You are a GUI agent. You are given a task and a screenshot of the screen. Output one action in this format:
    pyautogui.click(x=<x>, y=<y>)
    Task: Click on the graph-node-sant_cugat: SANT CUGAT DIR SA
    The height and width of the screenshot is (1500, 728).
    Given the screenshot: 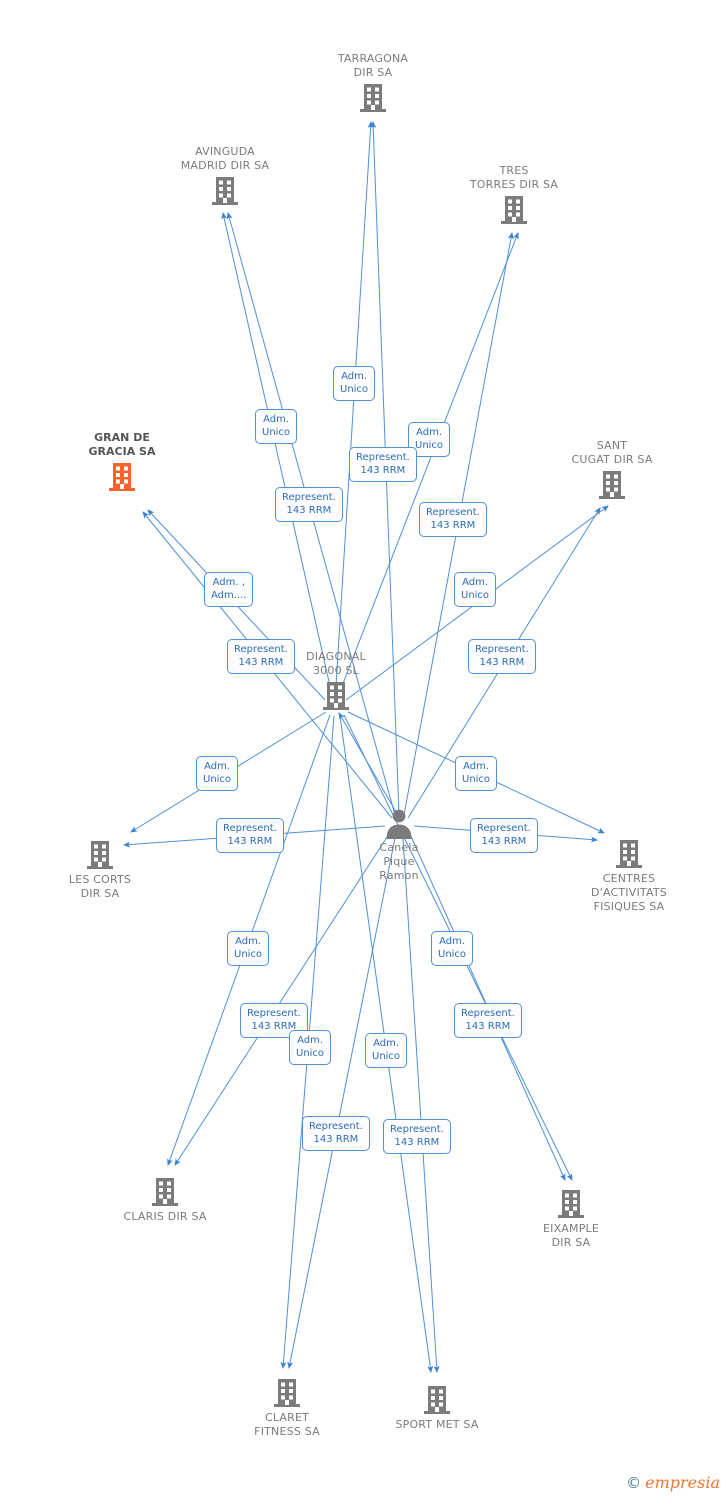 What is the action you would take?
    pyautogui.click(x=612, y=470)
    